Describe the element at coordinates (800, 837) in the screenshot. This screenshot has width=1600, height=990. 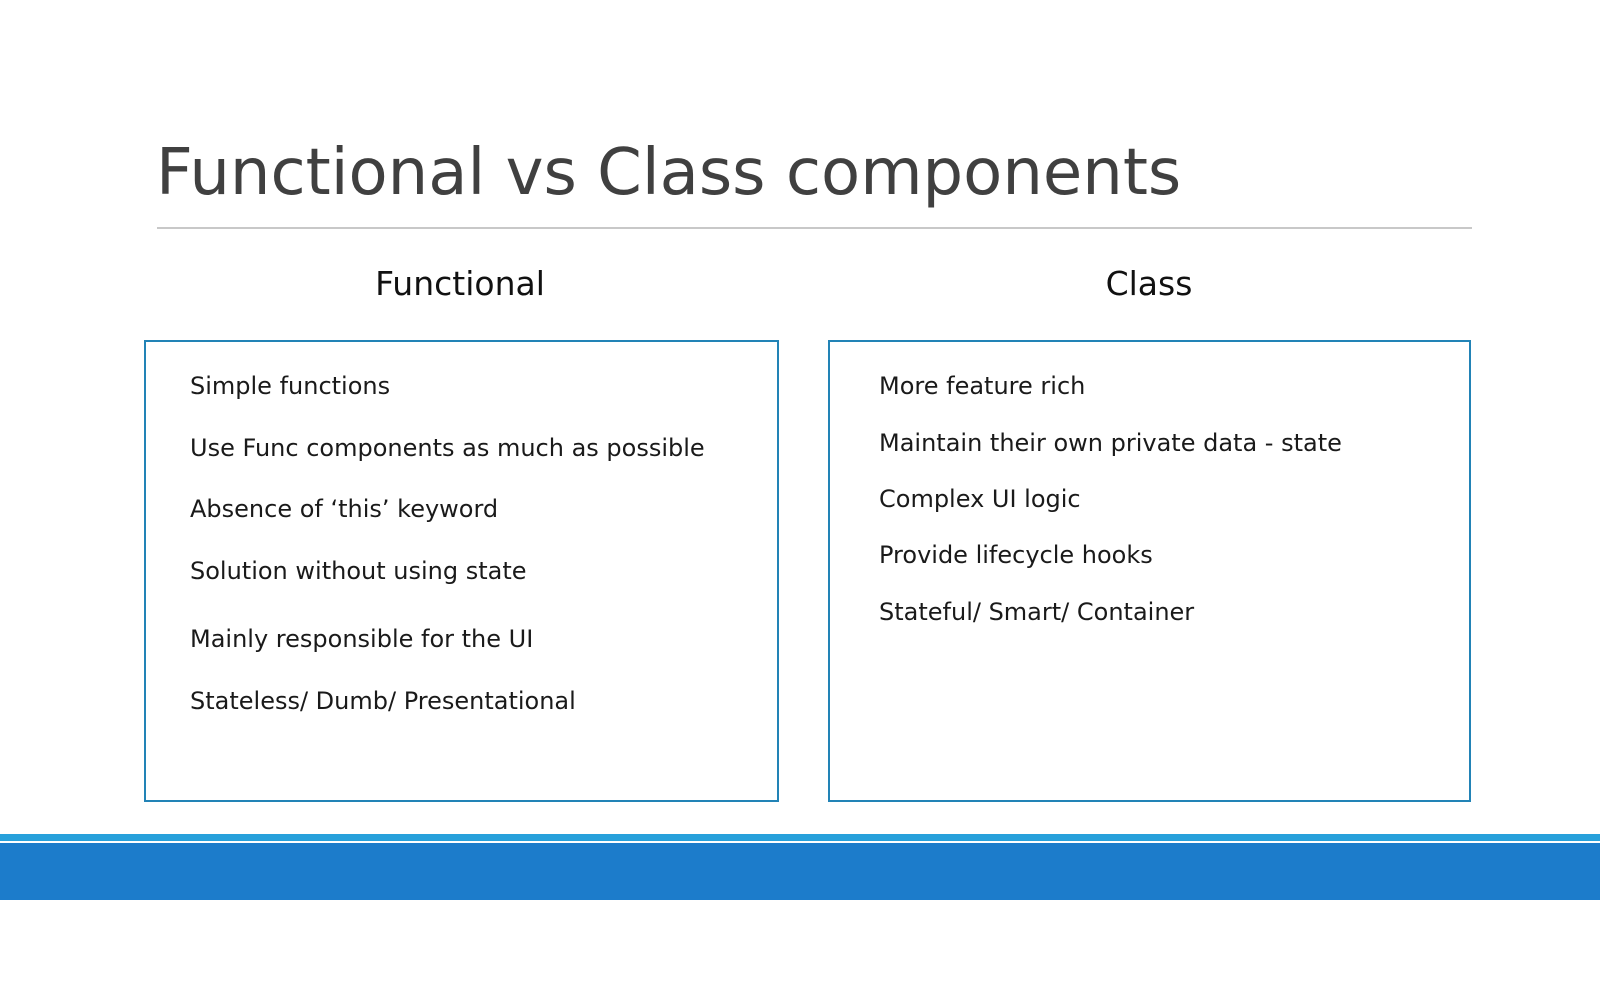
I see `footer-accent-stripe` at that location.